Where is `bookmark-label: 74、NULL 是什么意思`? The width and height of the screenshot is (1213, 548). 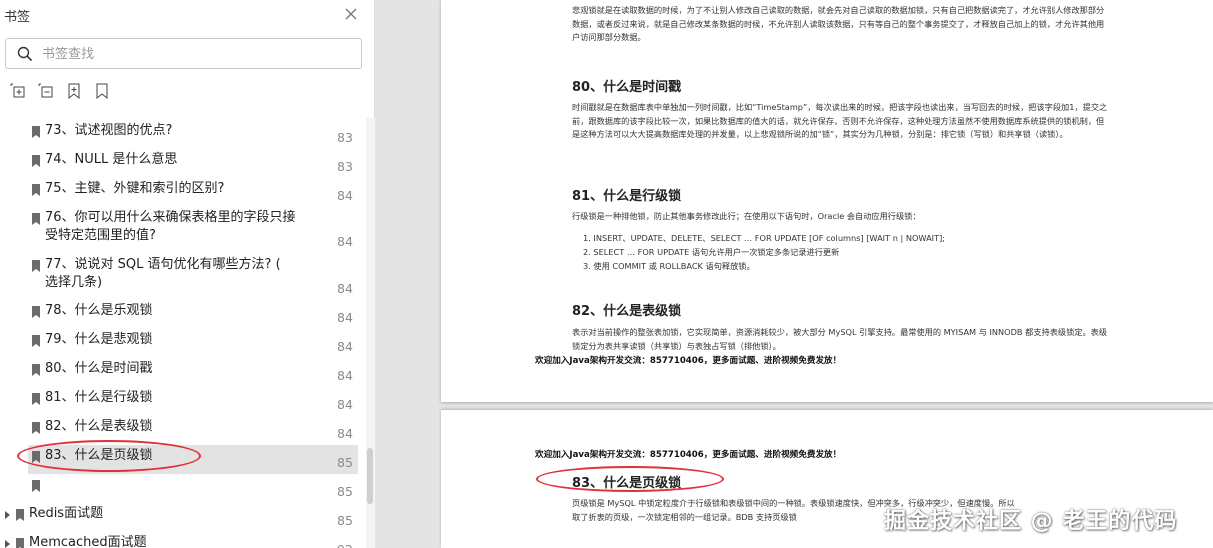
bookmark-label: 74、NULL 是什么意思 is located at coordinates (111, 159).